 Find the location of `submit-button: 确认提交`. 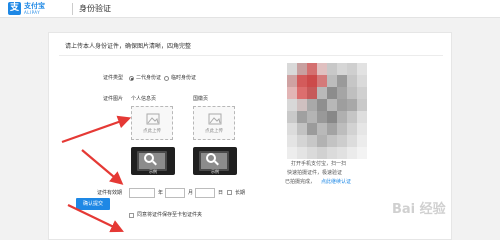

submit-button: 确认提交 is located at coordinates (93, 204).